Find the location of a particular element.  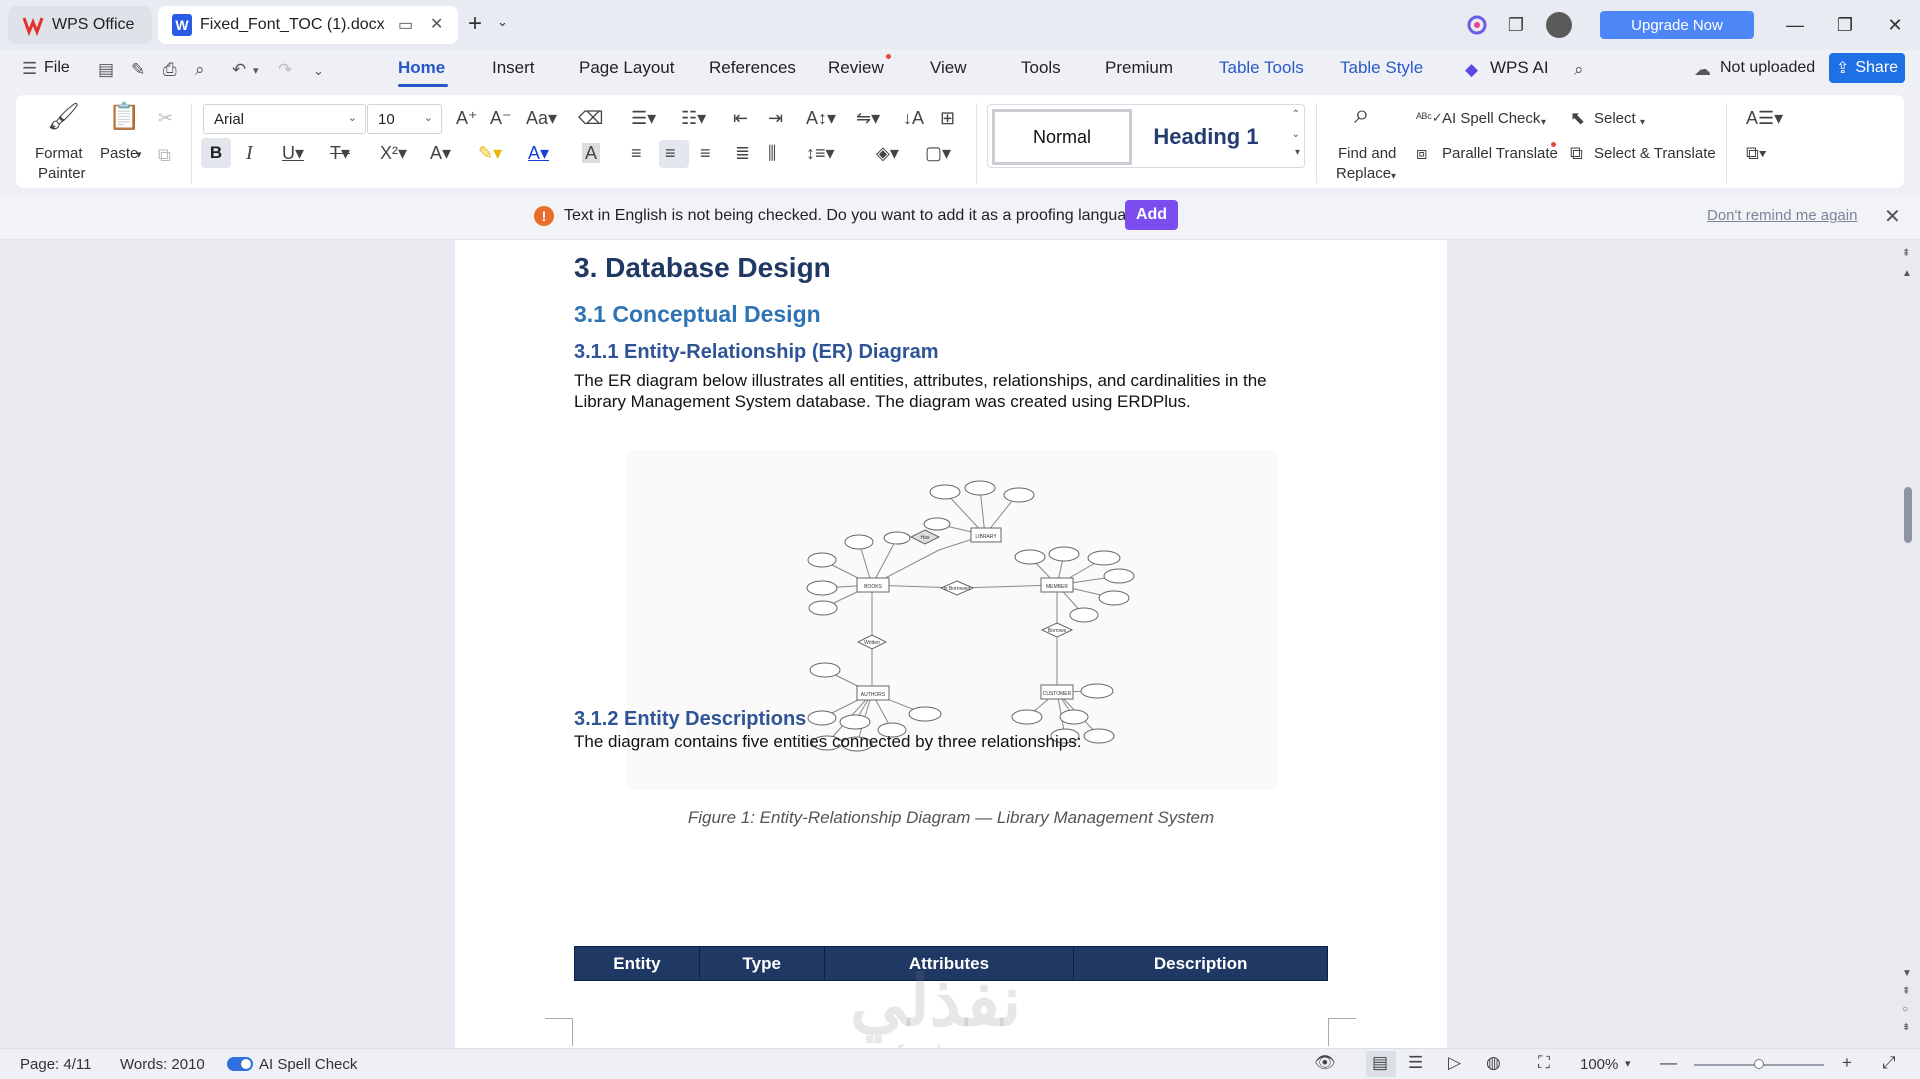

close-tab-icon: ✕ is located at coordinates (436, 24).